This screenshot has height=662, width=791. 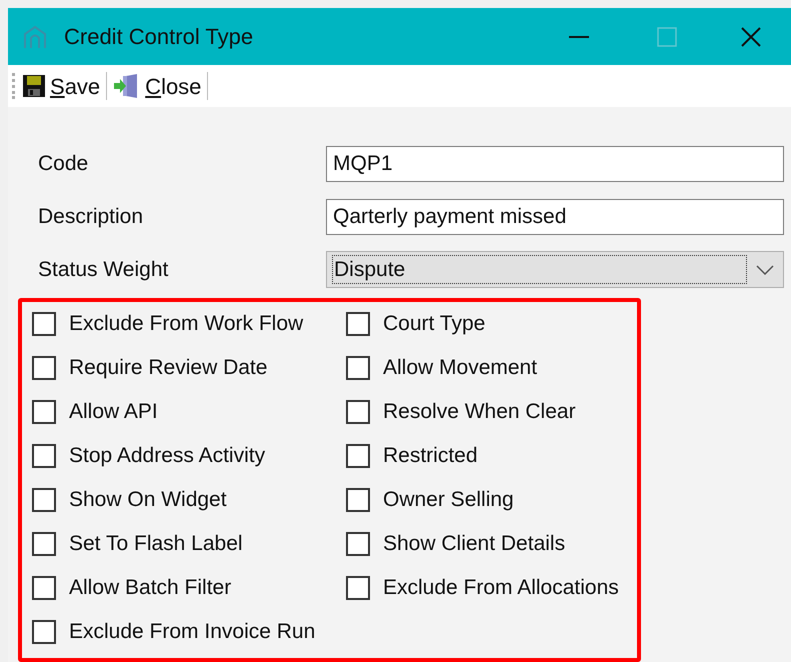 What do you see at coordinates (579, 37) in the screenshot?
I see `minimize-icon` at bounding box center [579, 37].